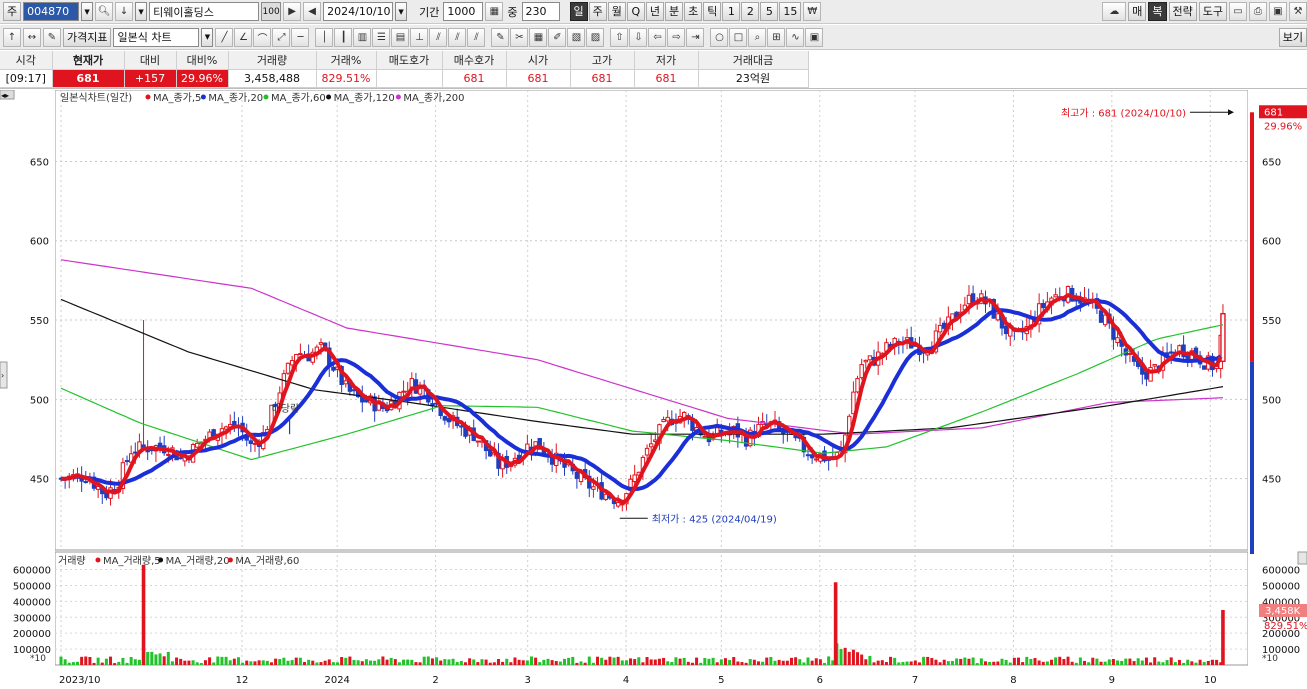  What do you see at coordinates (401, 11) in the screenshot?
I see `date-dropdown-icon: ▼` at bounding box center [401, 11].